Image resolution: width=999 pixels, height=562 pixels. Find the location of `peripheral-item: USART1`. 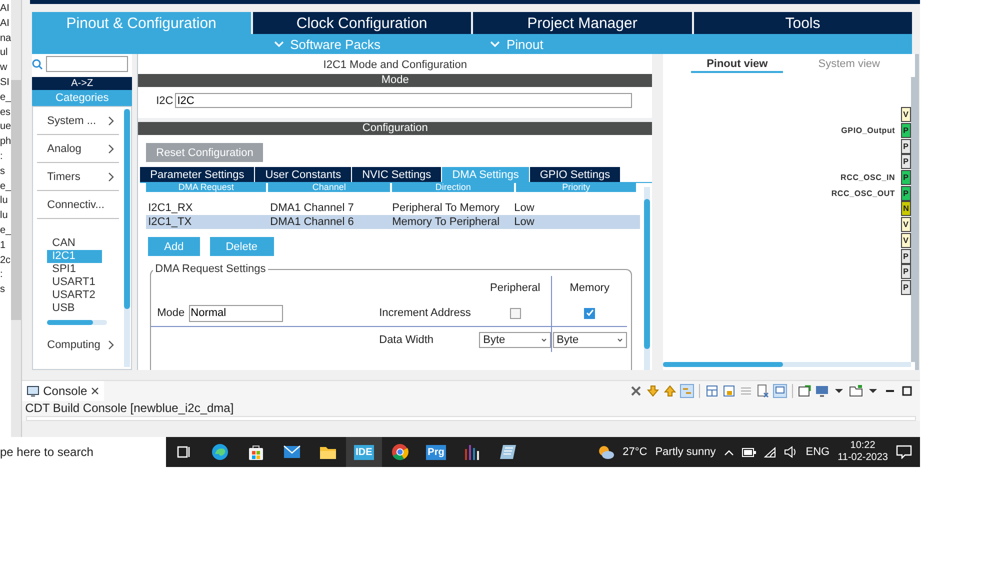

peripheral-item: USART1 is located at coordinates (74, 282).